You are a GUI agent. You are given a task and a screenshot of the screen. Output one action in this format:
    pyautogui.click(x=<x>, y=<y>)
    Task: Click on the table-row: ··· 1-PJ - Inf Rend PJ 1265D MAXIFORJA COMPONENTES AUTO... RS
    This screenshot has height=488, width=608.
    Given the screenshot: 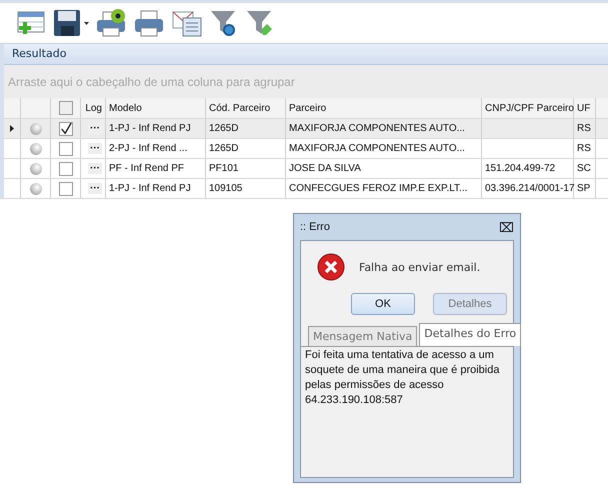 What is the action you would take?
    pyautogui.click(x=306, y=129)
    